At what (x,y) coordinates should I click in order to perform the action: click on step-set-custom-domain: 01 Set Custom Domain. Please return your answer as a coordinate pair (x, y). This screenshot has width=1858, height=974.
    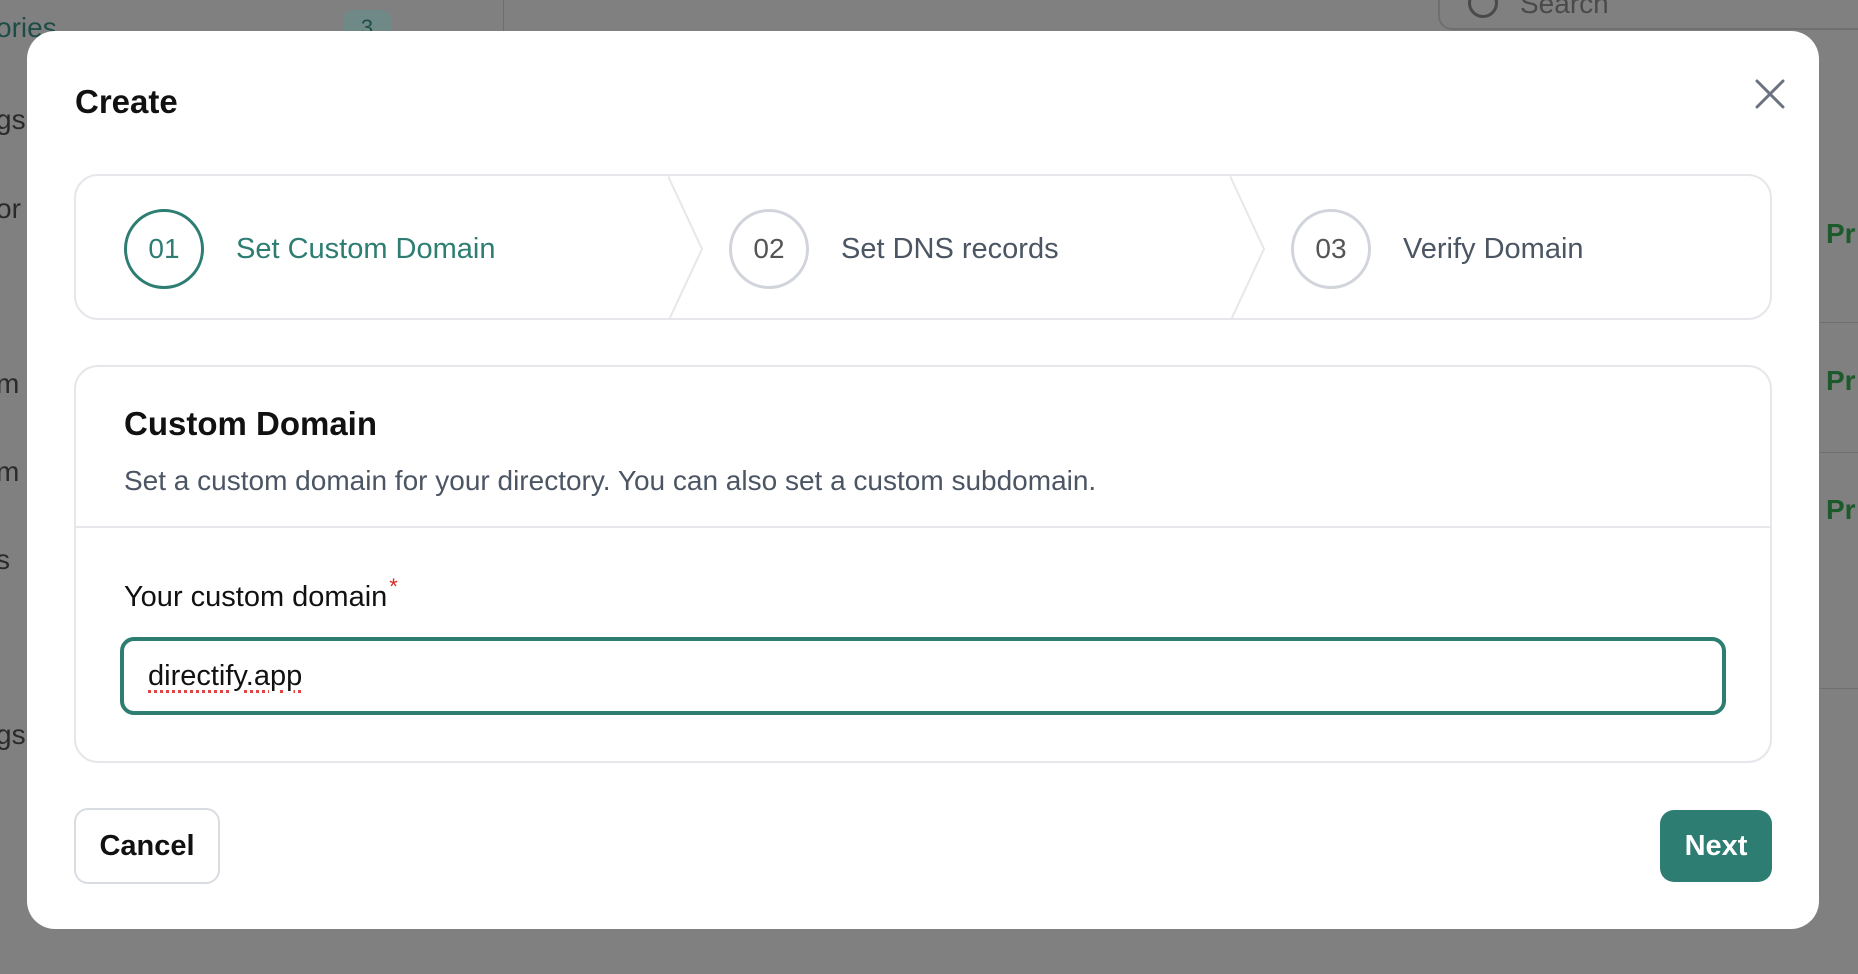
    Looking at the image, I should click on (310, 247).